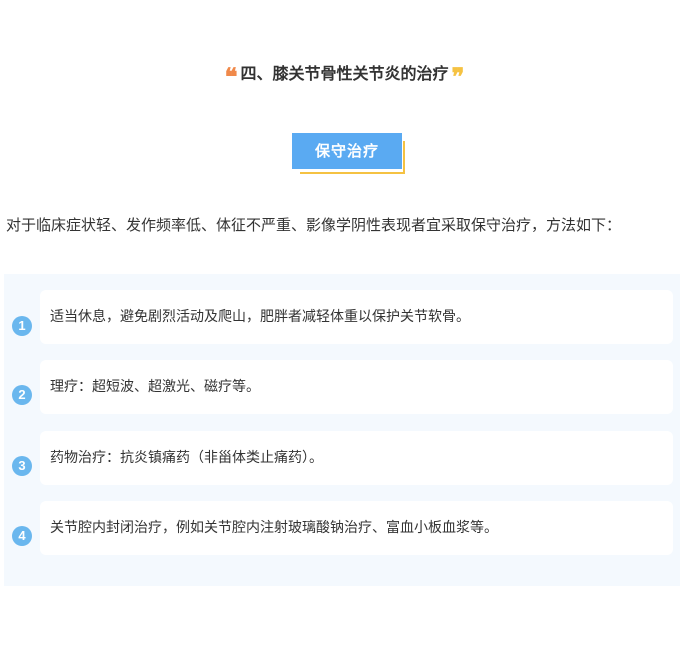 The image size is (689, 653). Describe the element at coordinates (22, 466) in the screenshot. I see `number-badge-3: 3` at that location.